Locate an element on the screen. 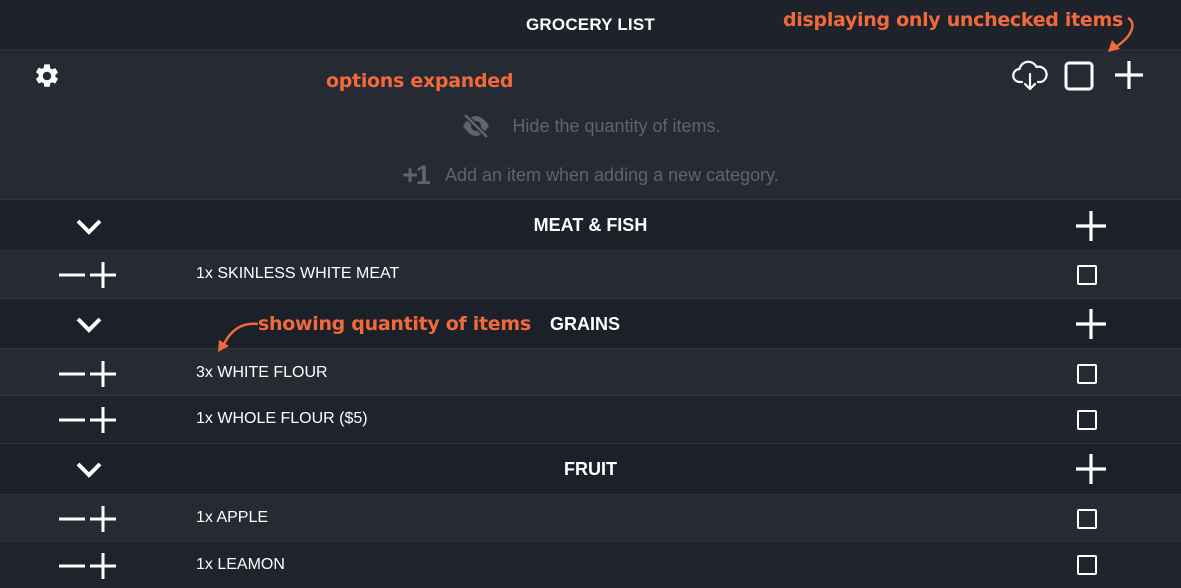  gear-icon is located at coordinates (47, 76).